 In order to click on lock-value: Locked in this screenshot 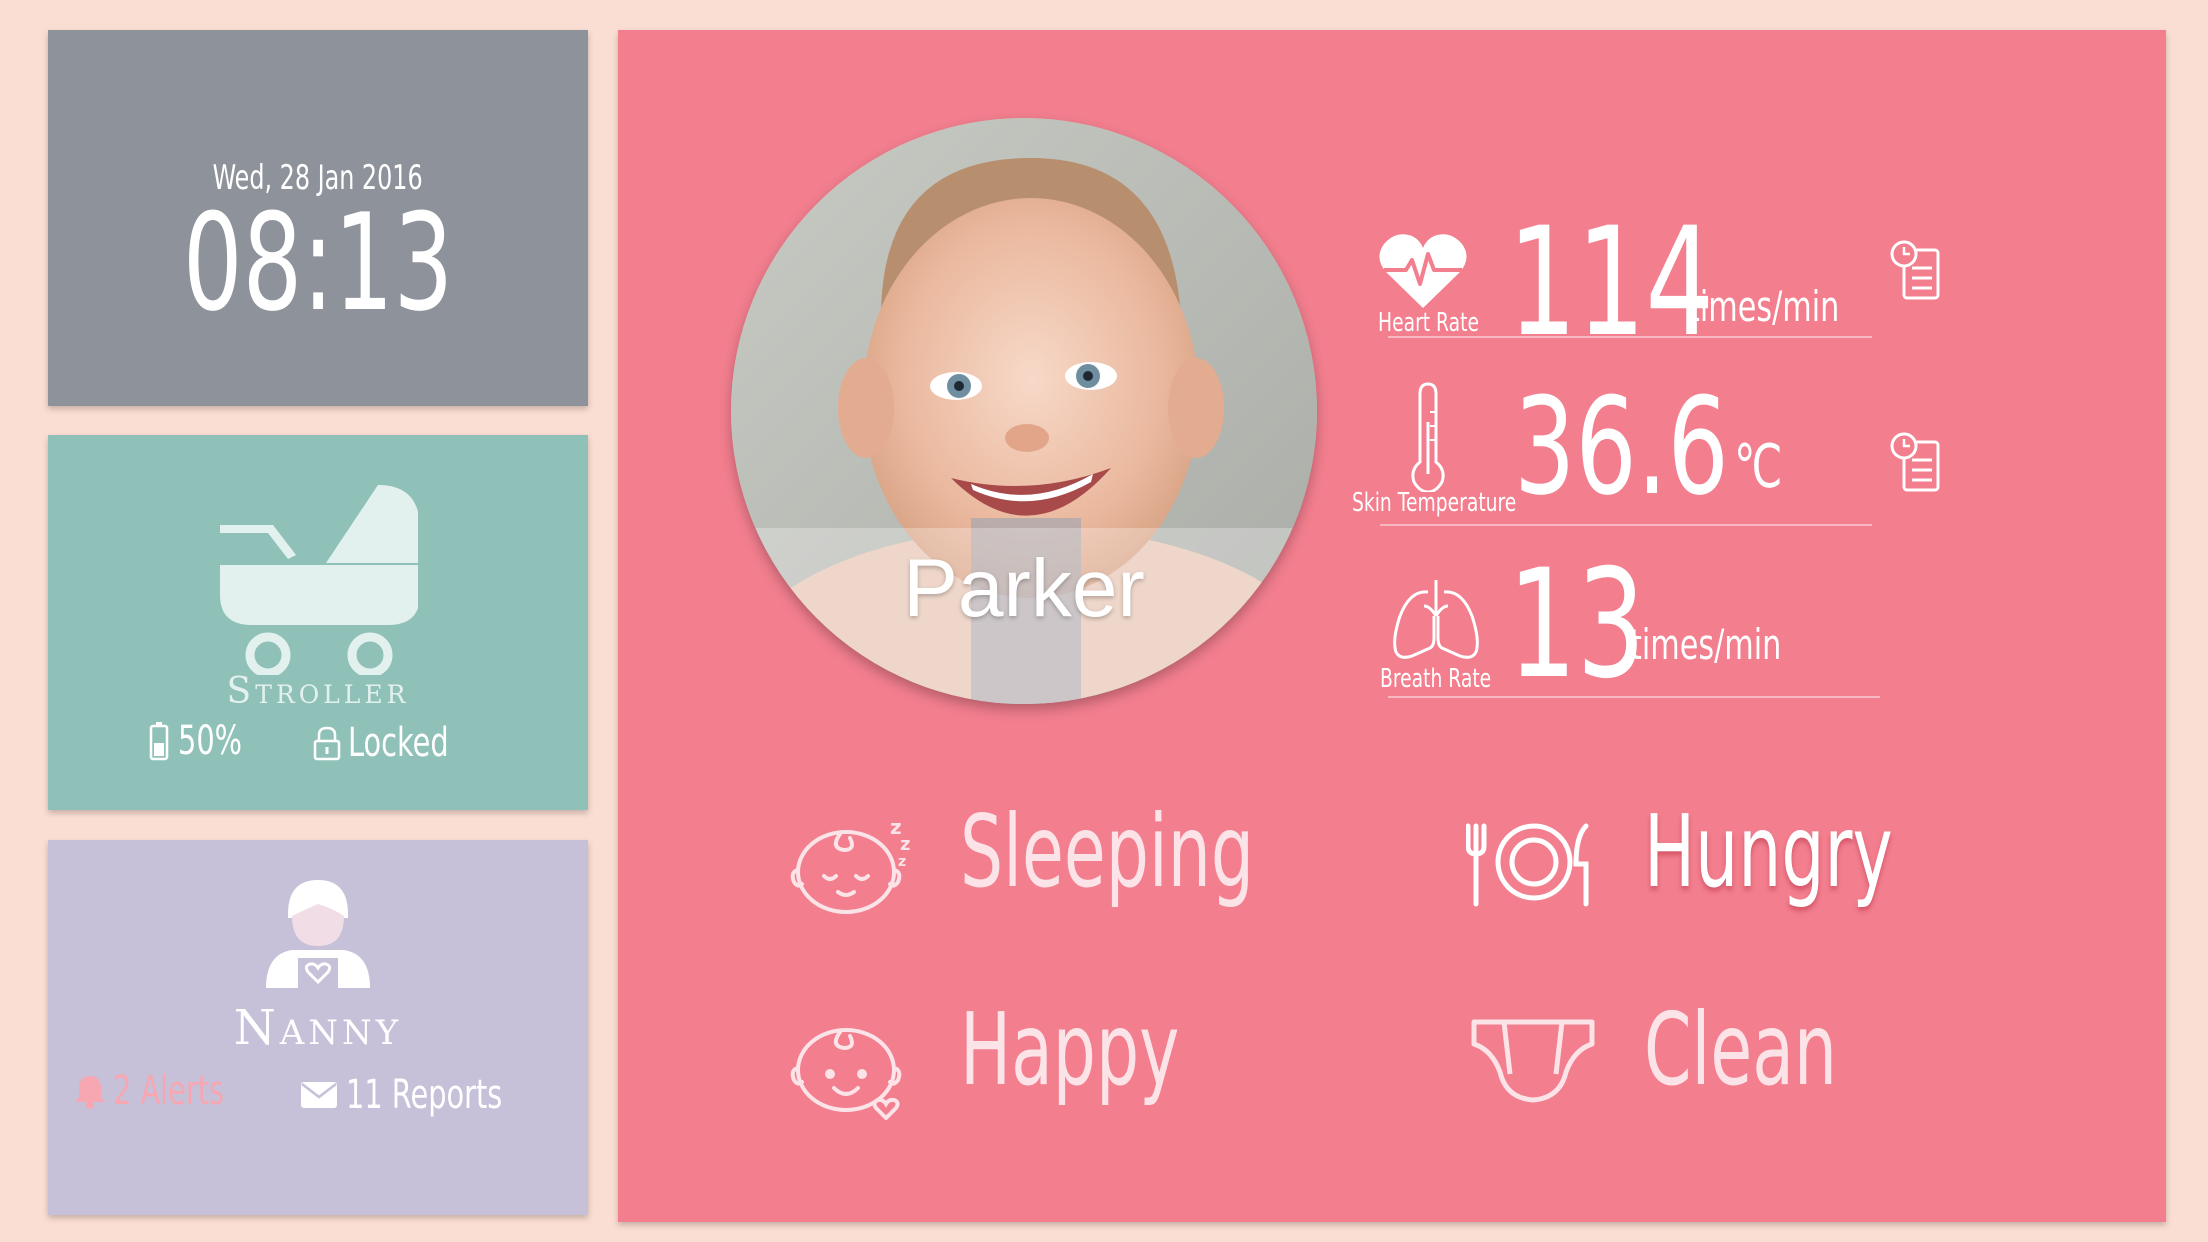, I will do `click(398, 743)`.